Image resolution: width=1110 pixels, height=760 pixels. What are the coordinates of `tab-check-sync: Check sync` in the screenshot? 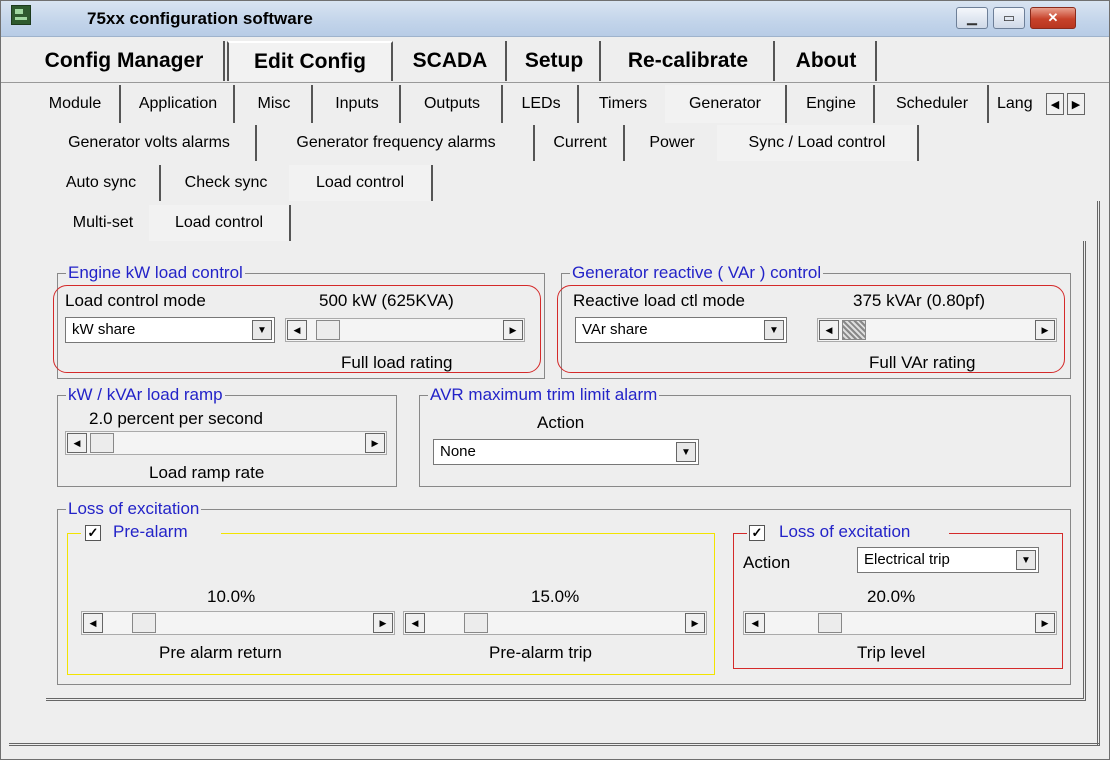 It's located at (226, 183).